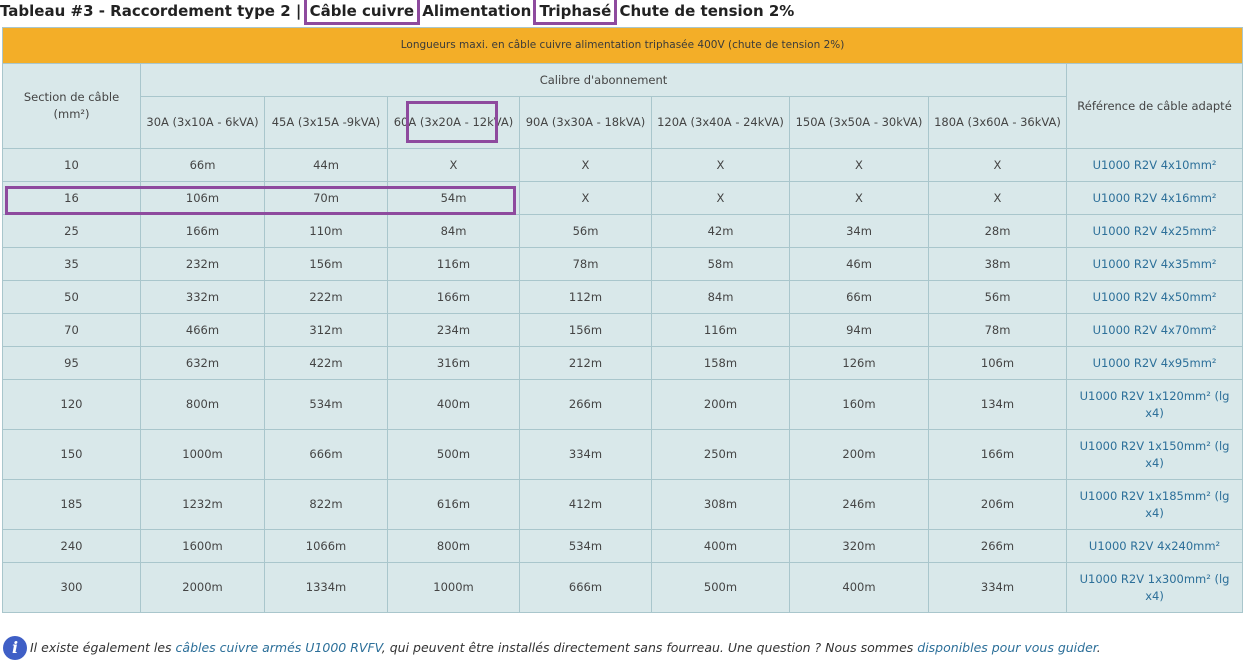 This screenshot has height=666, width=1244. What do you see at coordinates (326, 330) in the screenshot?
I see `length-cell: 312m` at bounding box center [326, 330].